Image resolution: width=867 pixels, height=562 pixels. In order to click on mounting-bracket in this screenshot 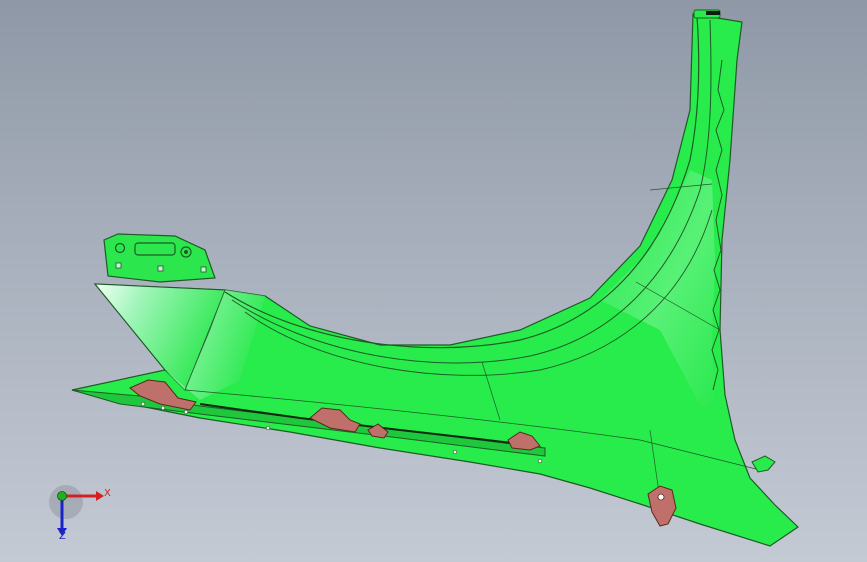, I will do `click(159, 258)`.